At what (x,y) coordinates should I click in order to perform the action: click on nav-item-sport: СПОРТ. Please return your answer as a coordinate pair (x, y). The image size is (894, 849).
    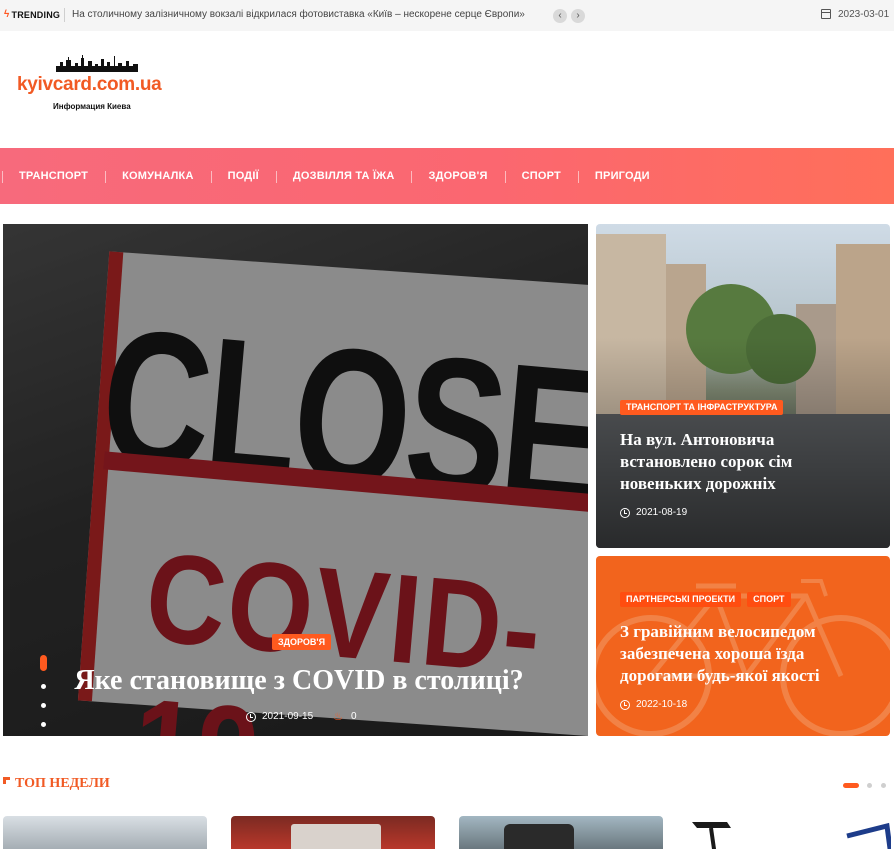
    Looking at the image, I should click on (541, 176).